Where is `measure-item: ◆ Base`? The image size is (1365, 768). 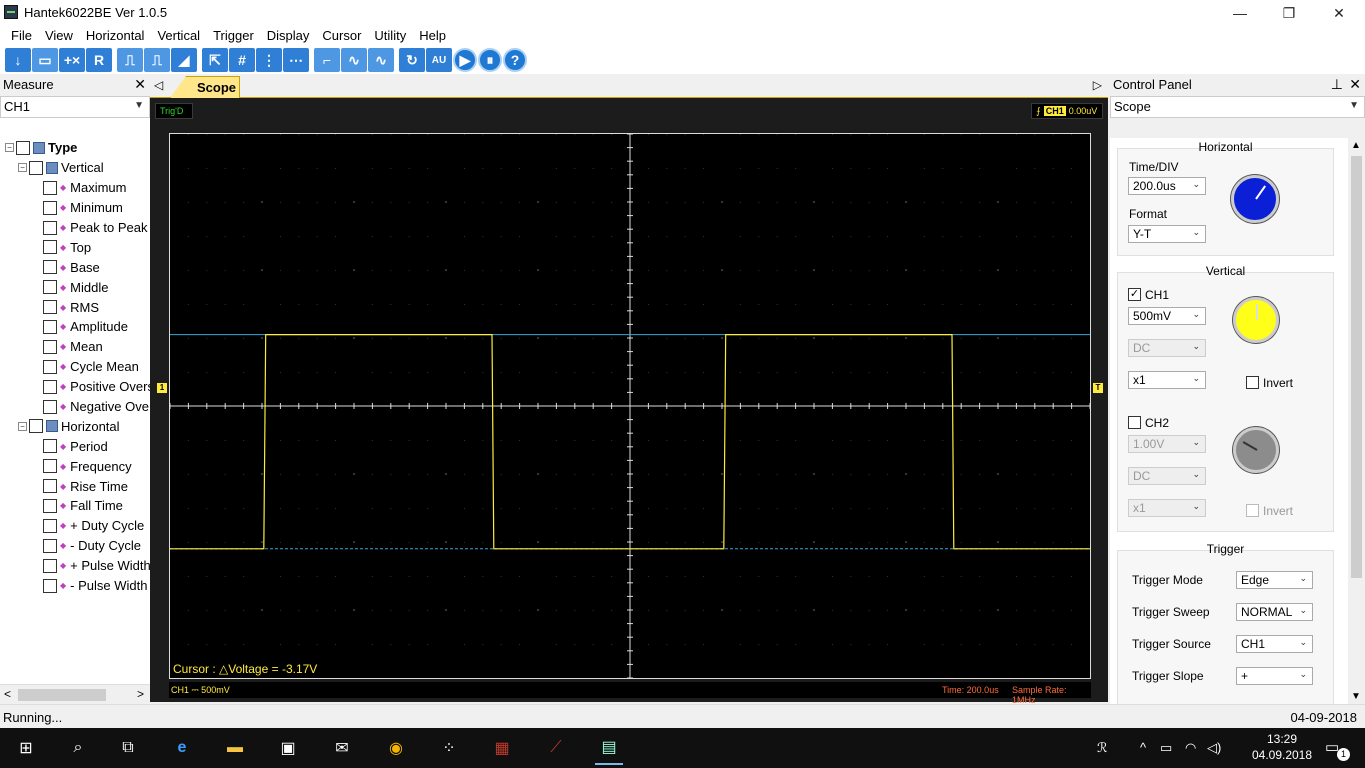
measure-item: ◆ Base is located at coordinates (75, 267).